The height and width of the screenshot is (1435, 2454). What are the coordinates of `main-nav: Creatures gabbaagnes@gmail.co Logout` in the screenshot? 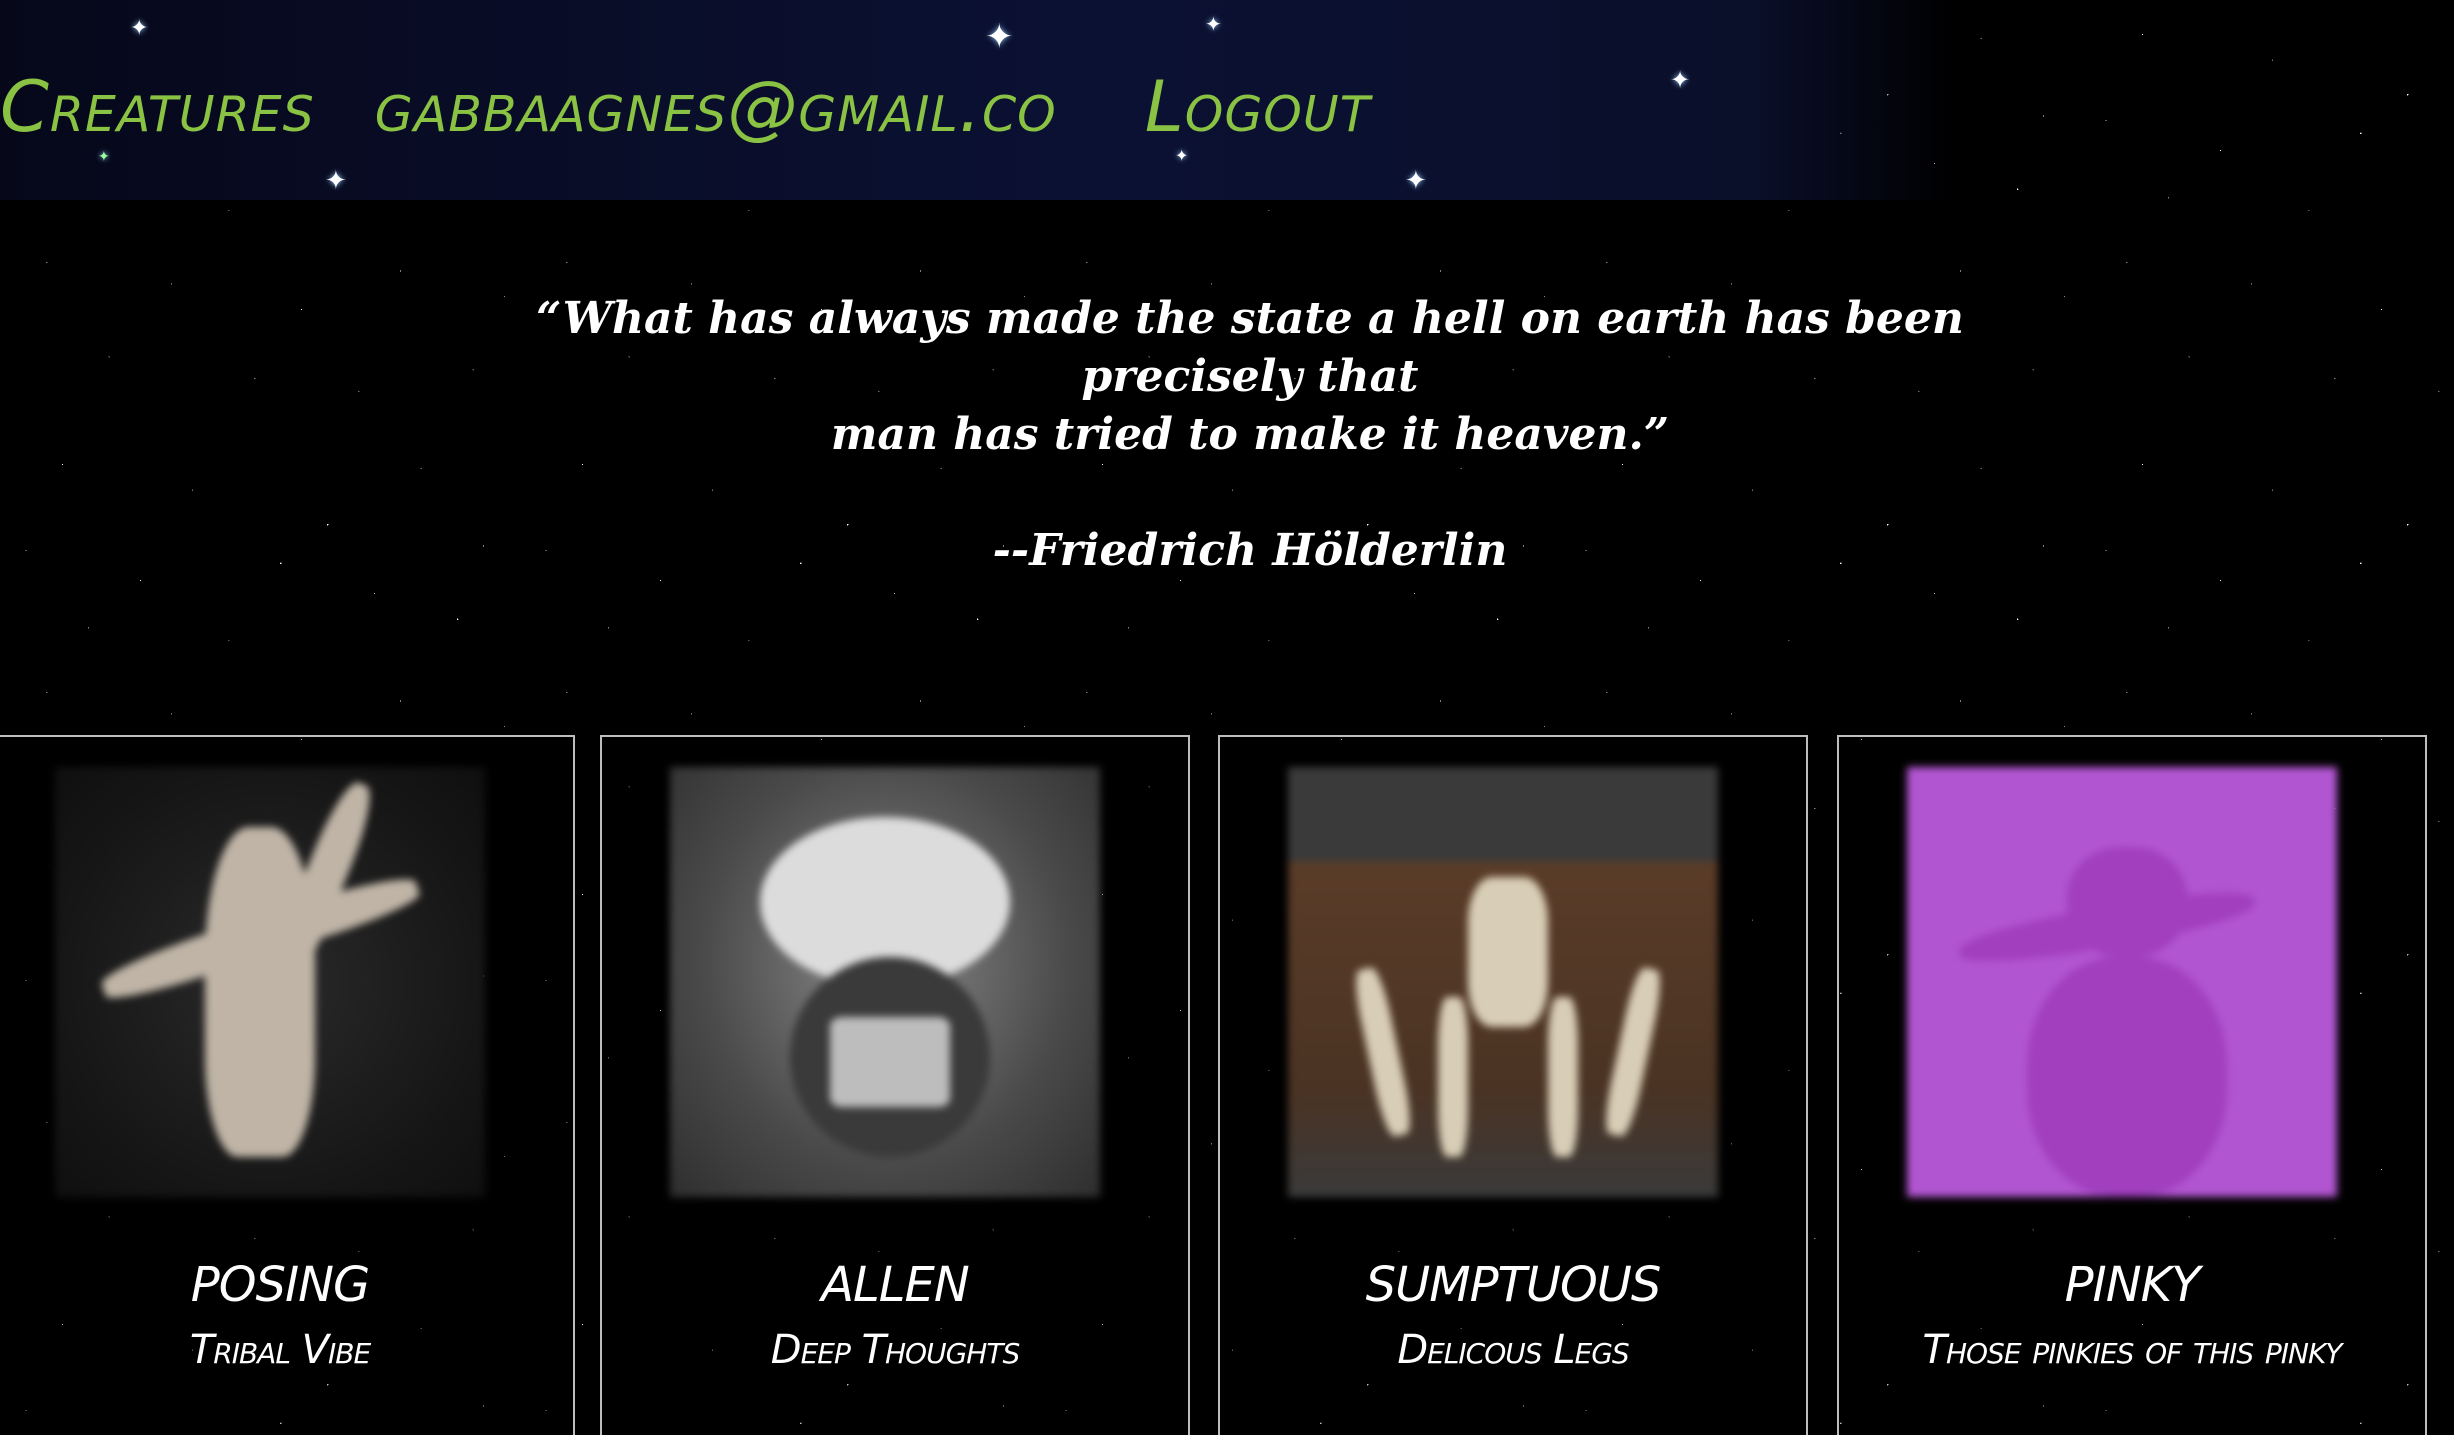 It's located at (685, 107).